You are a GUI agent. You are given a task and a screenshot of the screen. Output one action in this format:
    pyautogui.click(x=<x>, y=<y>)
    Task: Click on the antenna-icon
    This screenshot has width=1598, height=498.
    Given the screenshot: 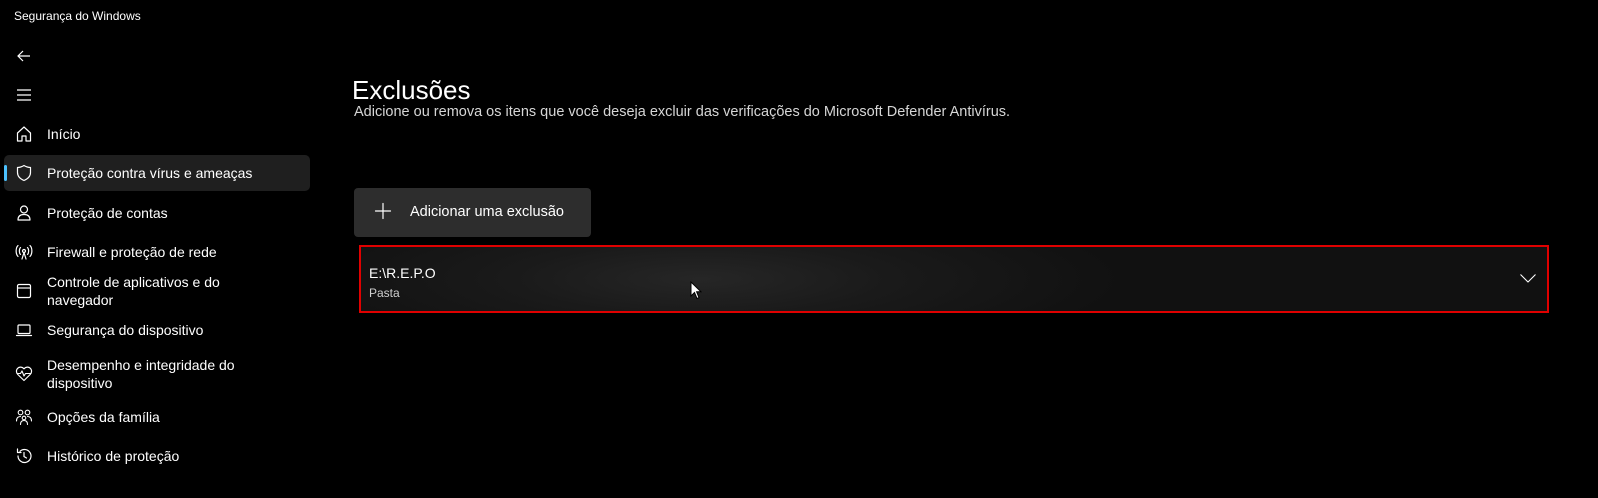 What is the action you would take?
    pyautogui.click(x=24, y=252)
    